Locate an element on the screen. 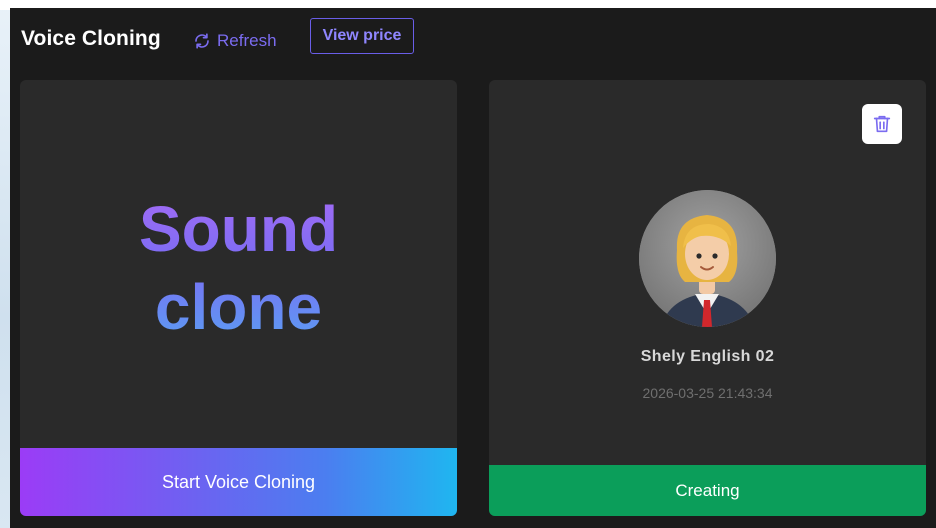 This screenshot has height=528, width=936. avatar is located at coordinates (707, 258).